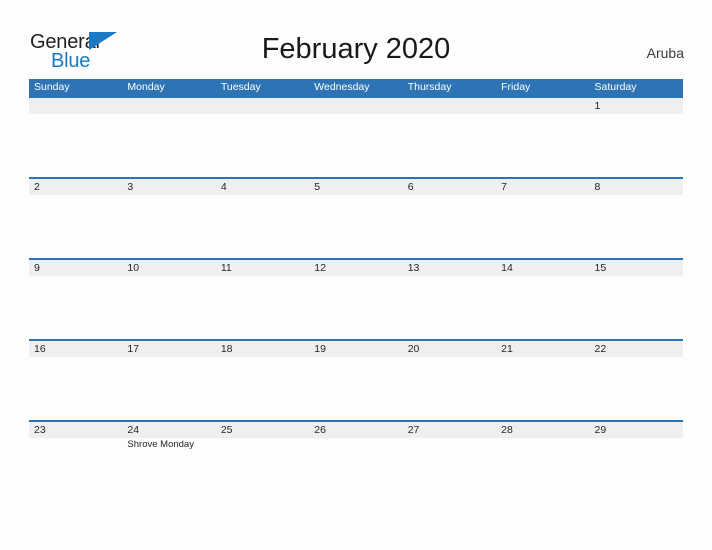 Image resolution: width=712 pixels, height=550 pixels. What do you see at coordinates (449, 461) in the screenshot?
I see `calendar-day-cell: 27` at bounding box center [449, 461].